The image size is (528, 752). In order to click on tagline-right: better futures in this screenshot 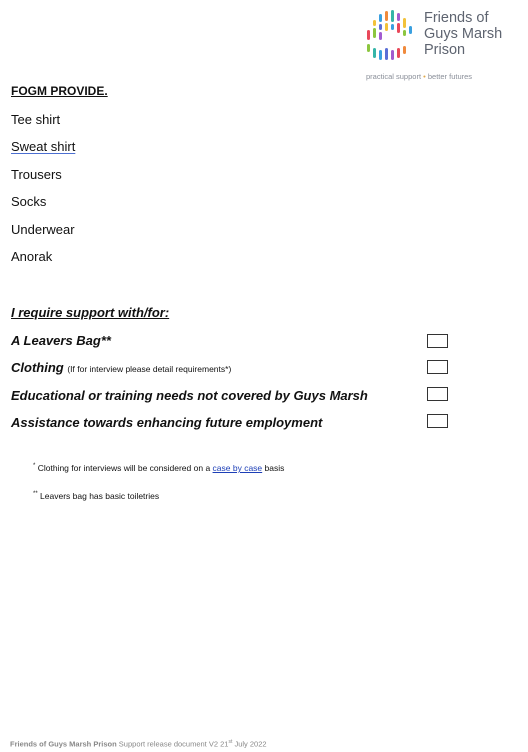, I will do `click(450, 76)`.